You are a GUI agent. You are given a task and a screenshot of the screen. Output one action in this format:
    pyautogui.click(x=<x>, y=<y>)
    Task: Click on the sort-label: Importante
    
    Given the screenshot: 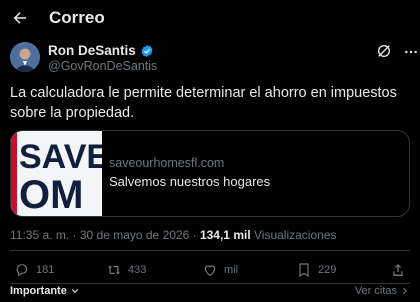 What is the action you would take?
    pyautogui.click(x=38, y=291)
    